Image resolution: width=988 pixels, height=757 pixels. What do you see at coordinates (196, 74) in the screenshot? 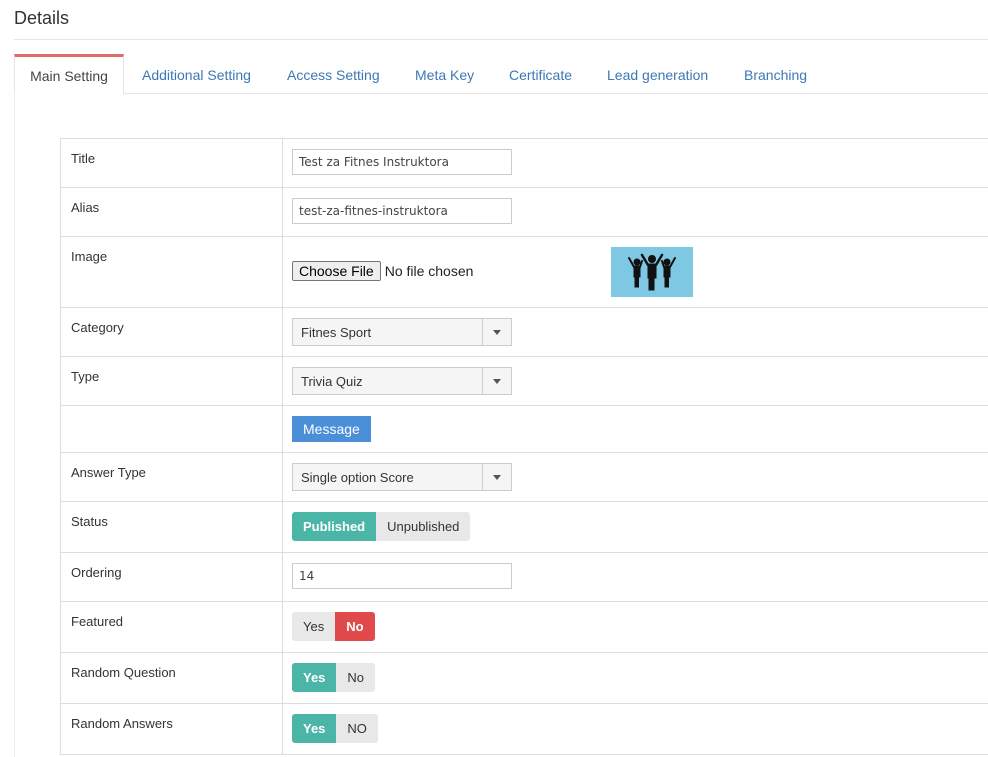
I see `tab-additional-setting: Additional Setting` at bounding box center [196, 74].